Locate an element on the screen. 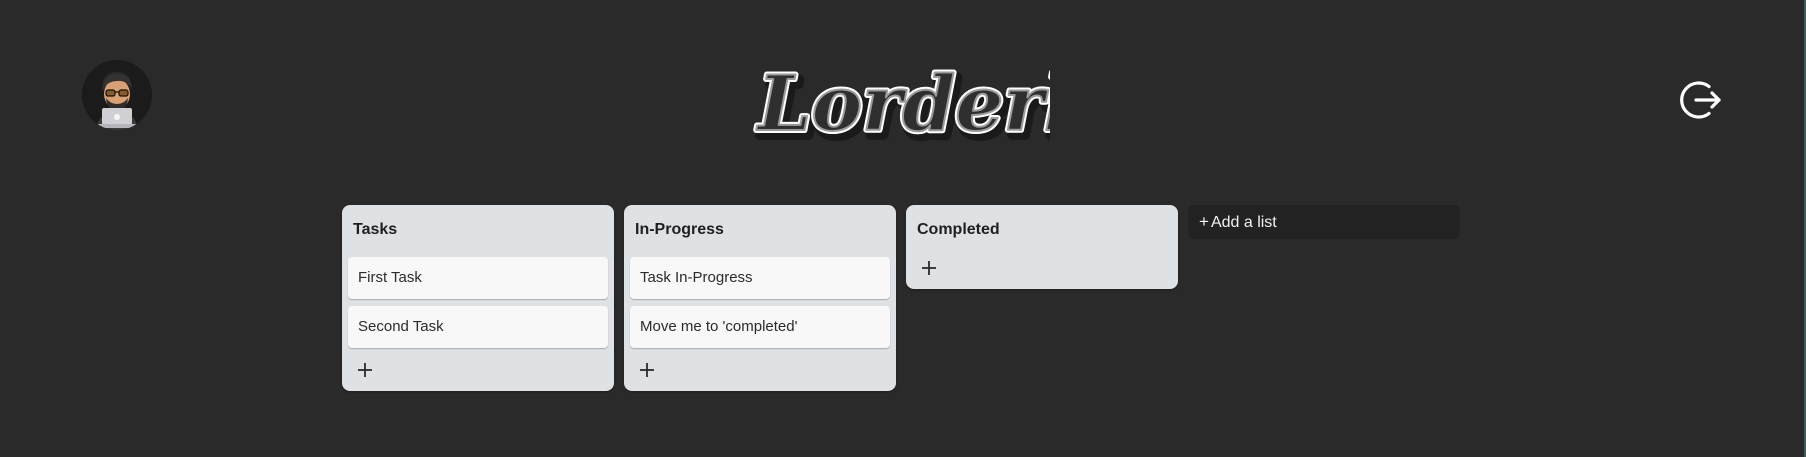 This screenshot has width=1806, height=457. add-list-button: + Add a list is located at coordinates (1324, 222).